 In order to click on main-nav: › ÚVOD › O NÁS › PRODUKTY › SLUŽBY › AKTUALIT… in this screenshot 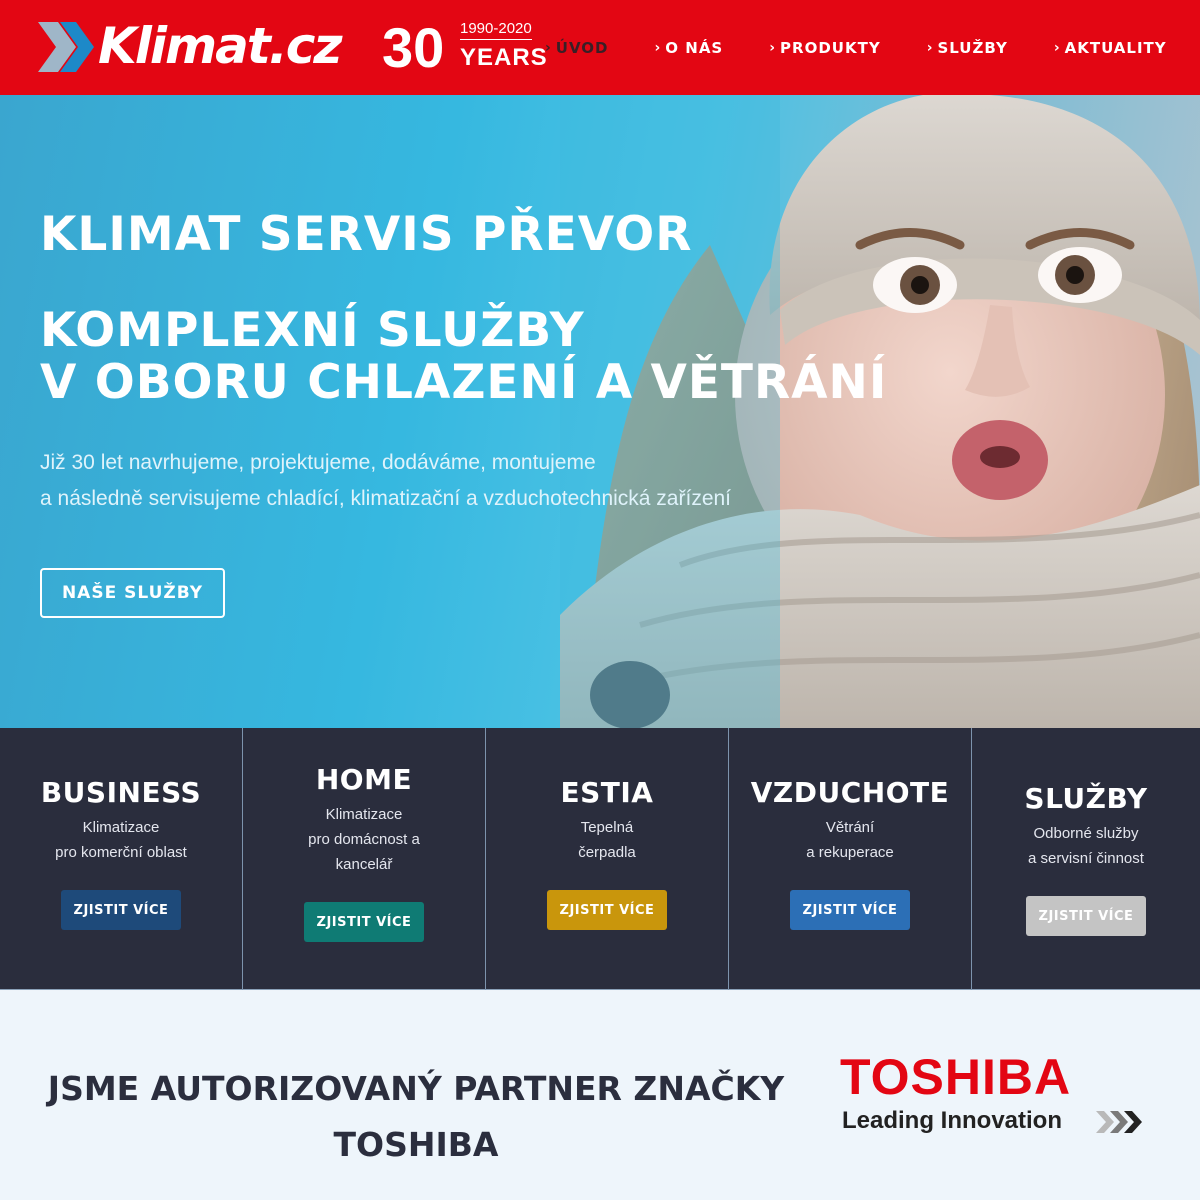, I will do `click(872, 47)`.